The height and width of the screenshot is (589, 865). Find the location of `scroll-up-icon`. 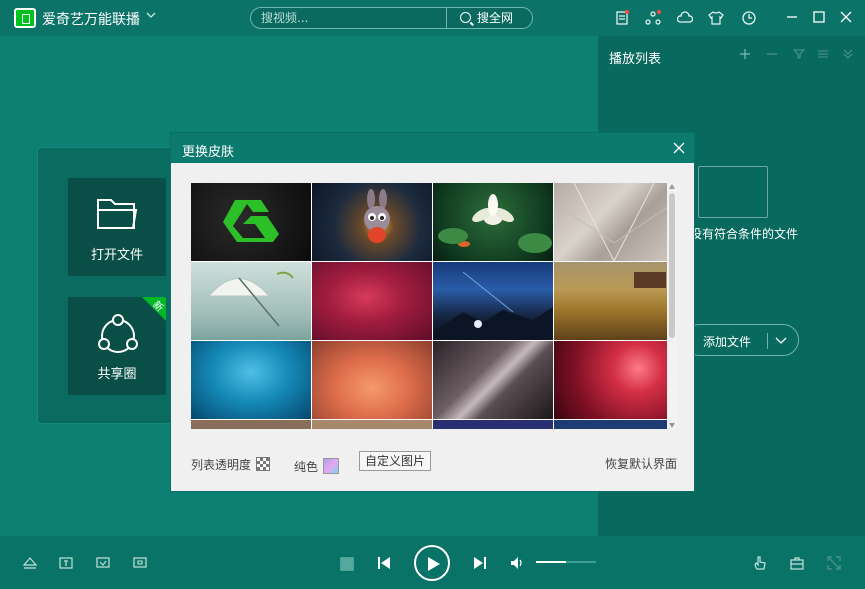

scroll-up-icon is located at coordinates (672, 186).